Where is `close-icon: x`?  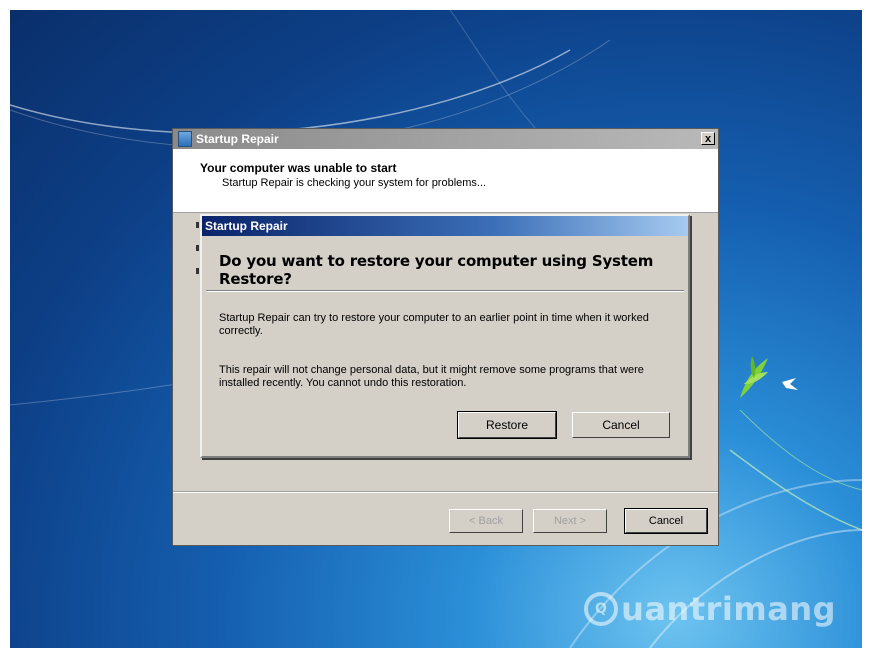
close-icon: x is located at coordinates (708, 138).